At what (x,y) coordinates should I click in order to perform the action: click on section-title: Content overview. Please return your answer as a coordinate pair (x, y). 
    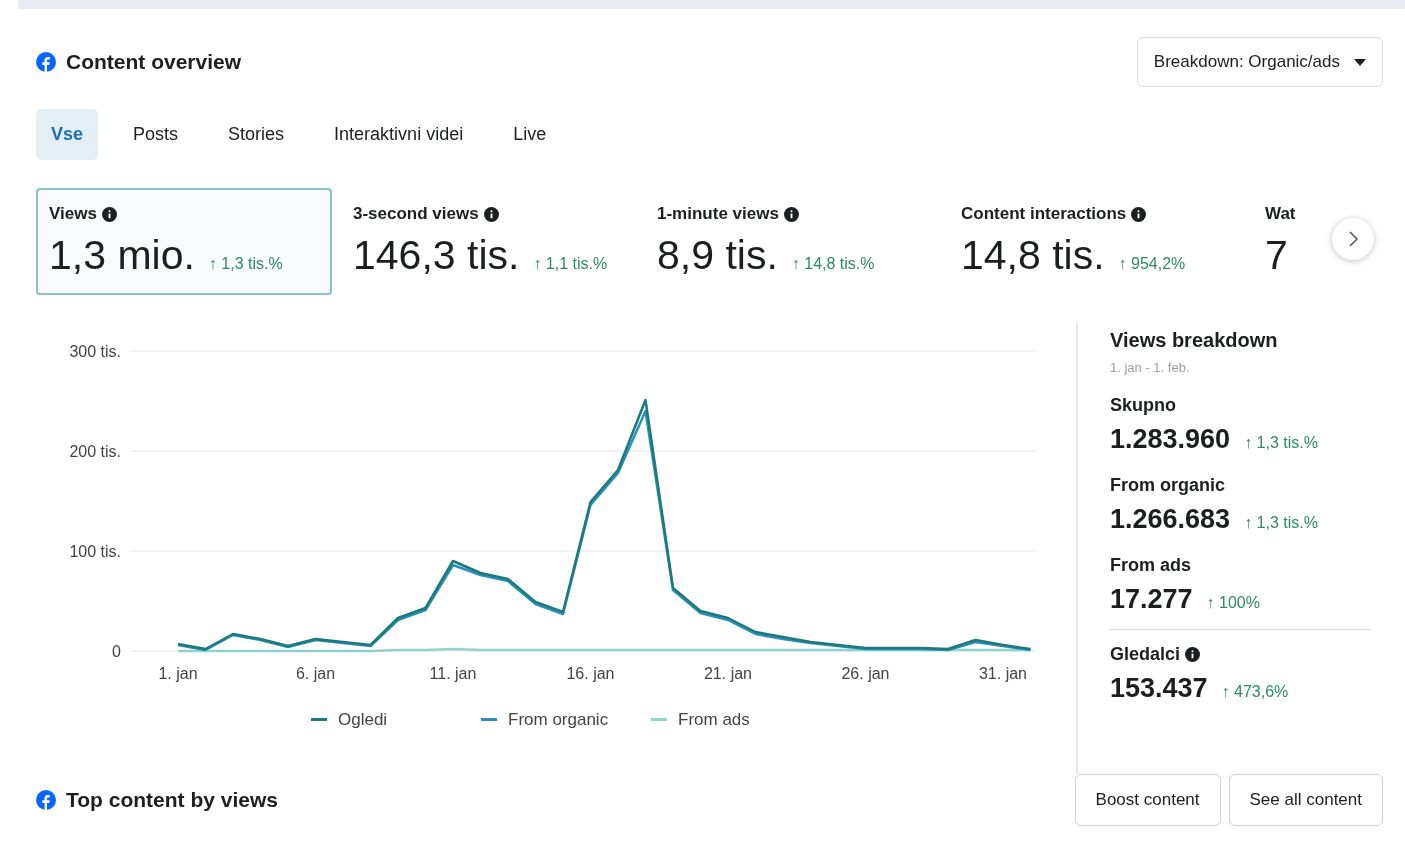
    Looking at the image, I should click on (154, 62).